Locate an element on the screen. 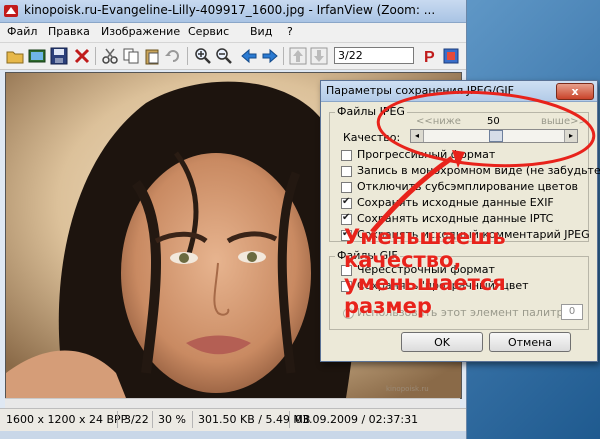 The image size is (600, 439). annotation-line-4: размер is located at coordinates (388, 306).